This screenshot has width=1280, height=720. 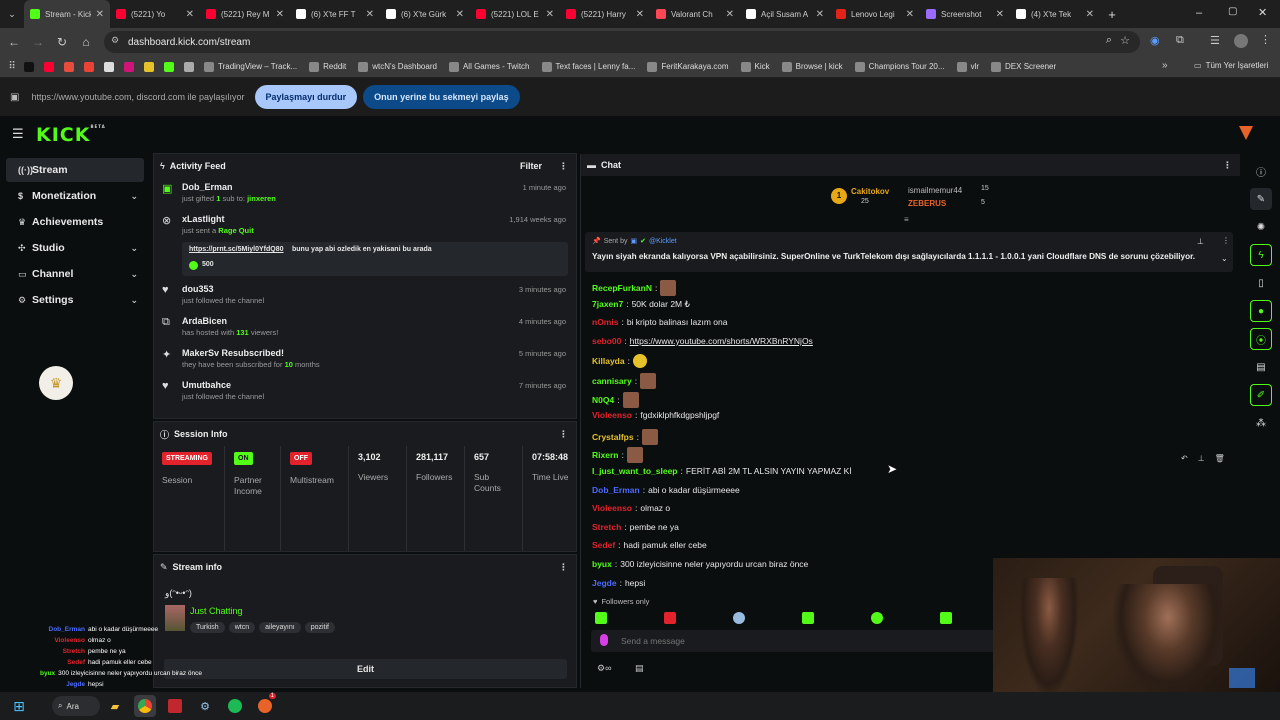 What do you see at coordinates (877, 618) in the screenshot?
I see `emote-5-icon` at bounding box center [877, 618].